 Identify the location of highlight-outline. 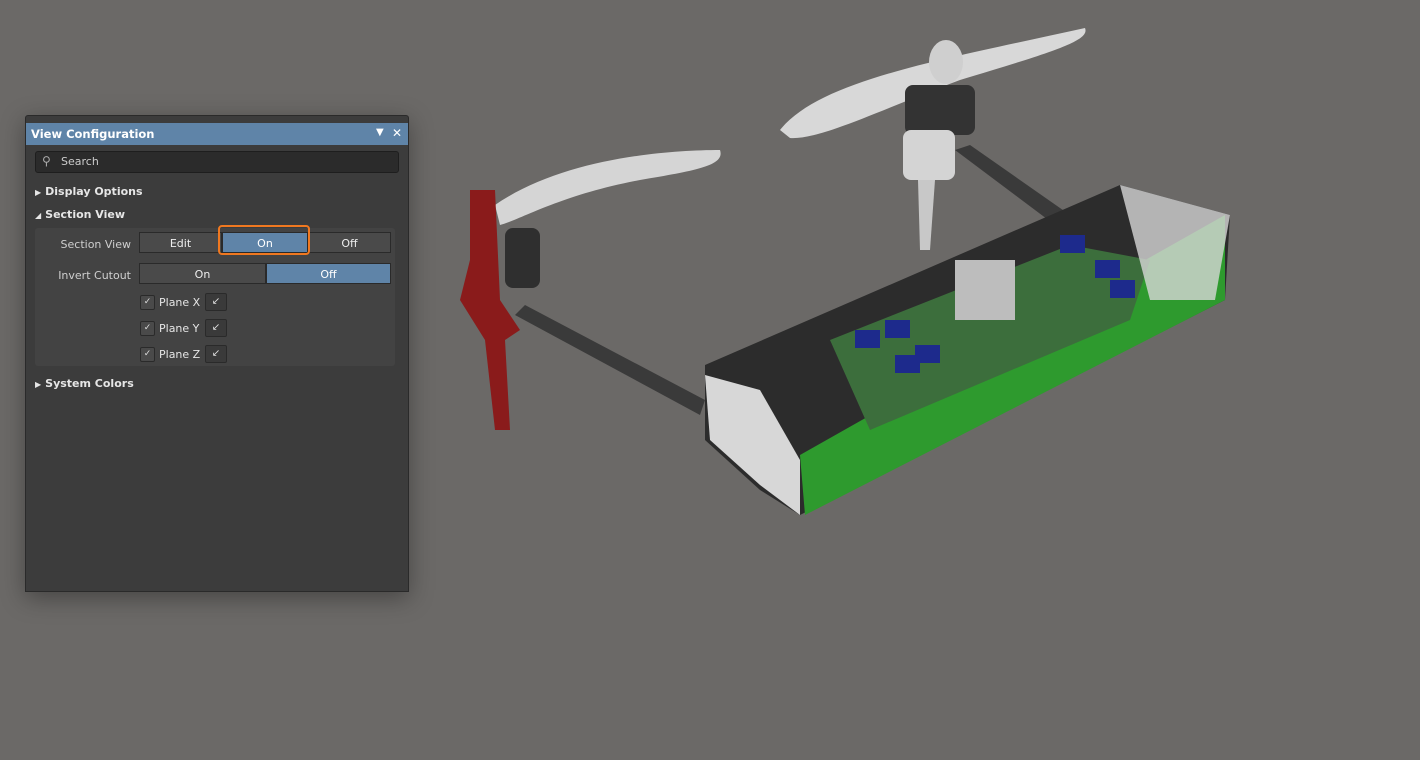
(264, 240).